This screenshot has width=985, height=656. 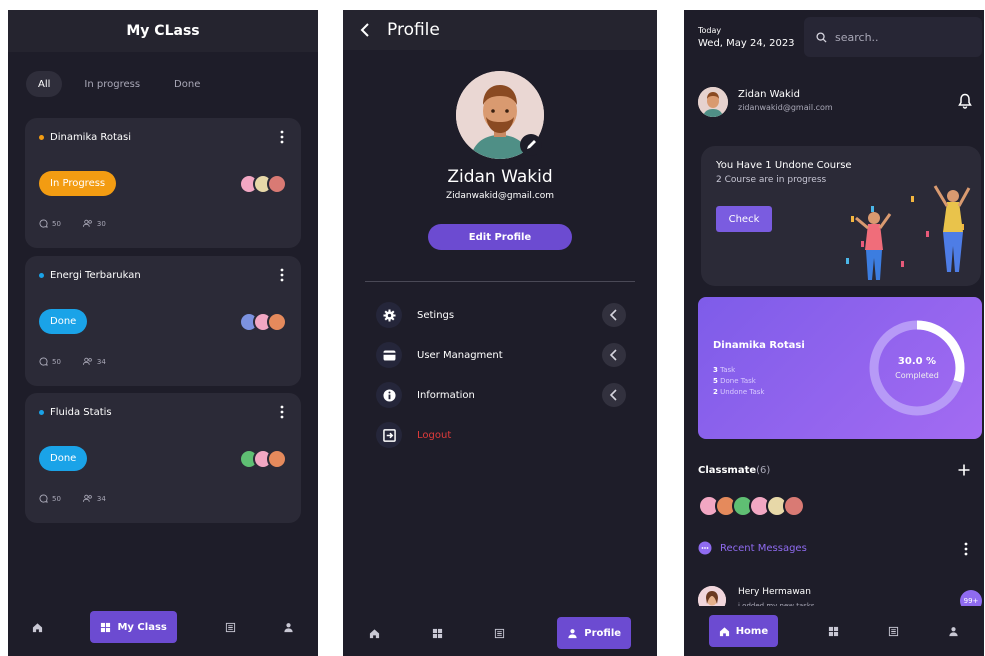 What do you see at coordinates (72, 498) in the screenshot?
I see `course-meta: 50 34` at bounding box center [72, 498].